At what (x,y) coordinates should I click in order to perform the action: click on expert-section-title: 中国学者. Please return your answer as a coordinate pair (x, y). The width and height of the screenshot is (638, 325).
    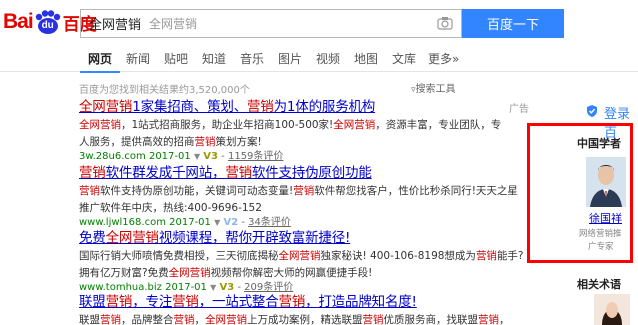
    Looking at the image, I should click on (599, 143).